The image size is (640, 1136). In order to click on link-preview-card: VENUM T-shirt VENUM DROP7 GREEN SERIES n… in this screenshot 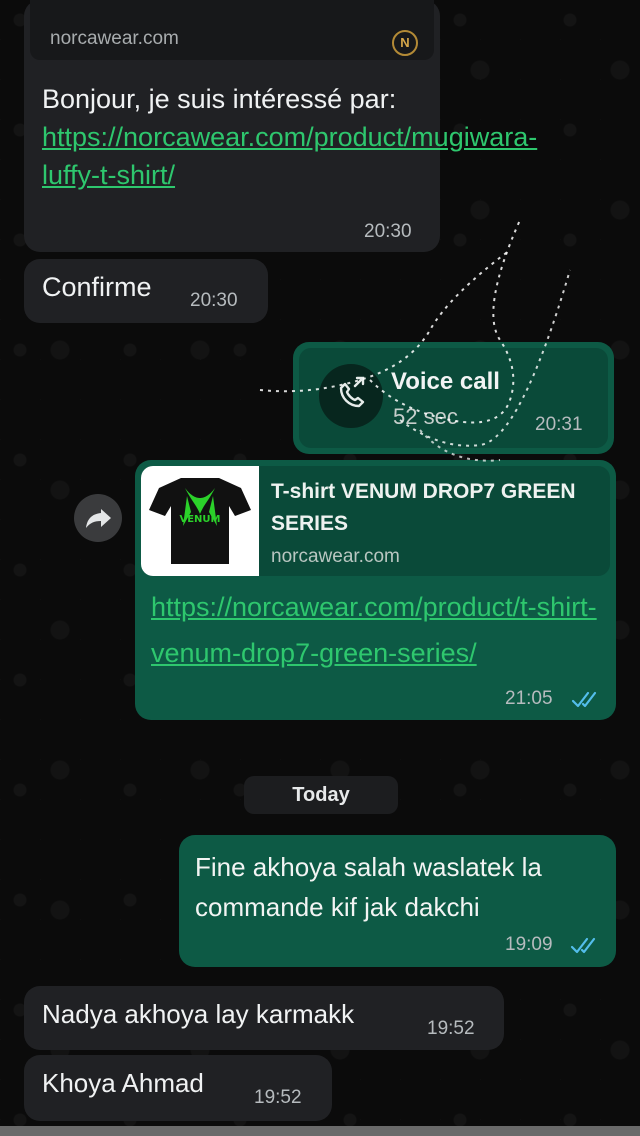, I will do `click(375, 521)`.